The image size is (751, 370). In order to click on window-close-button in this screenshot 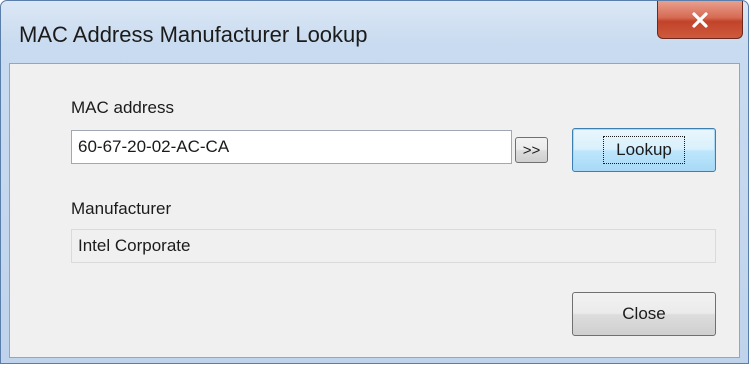, I will do `click(700, 20)`.